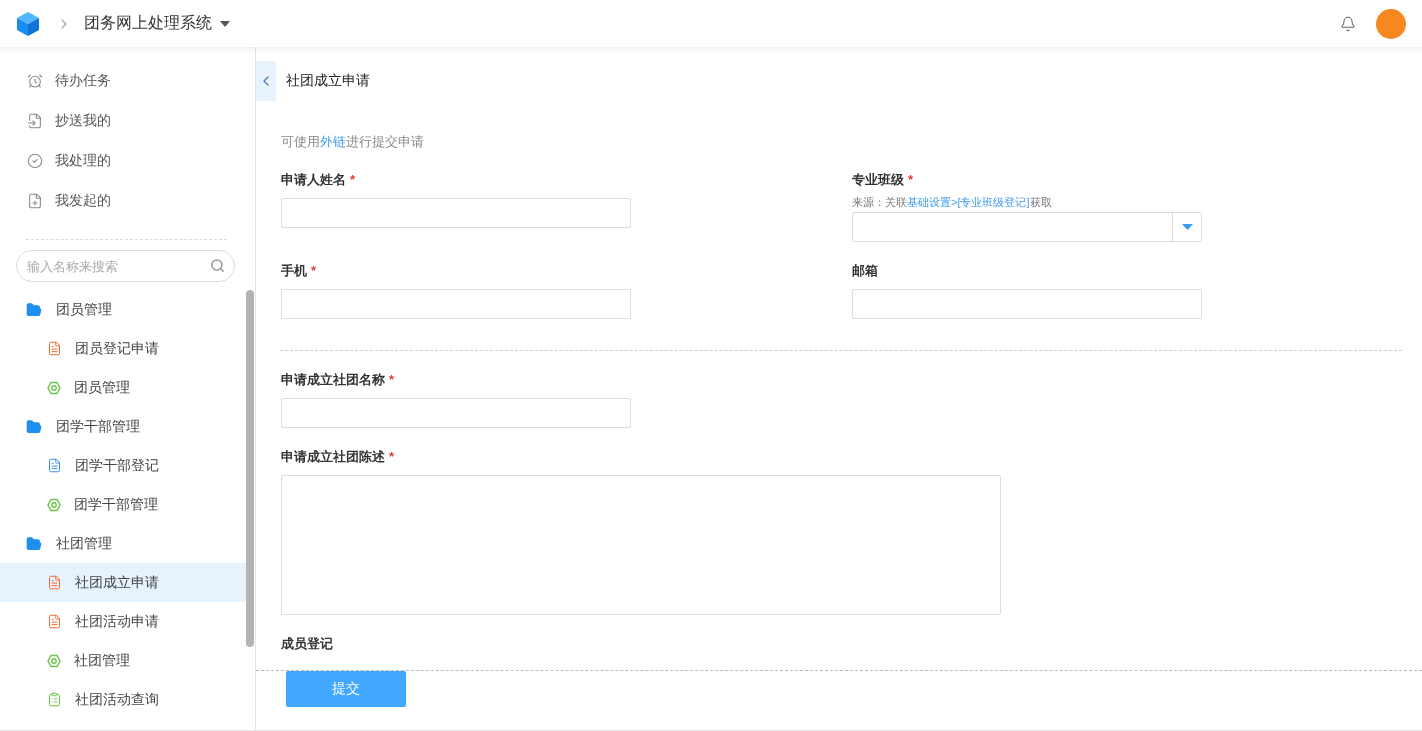 The width and height of the screenshot is (1422, 731). I want to click on system-title: 团务网上处理系统, so click(157, 23).